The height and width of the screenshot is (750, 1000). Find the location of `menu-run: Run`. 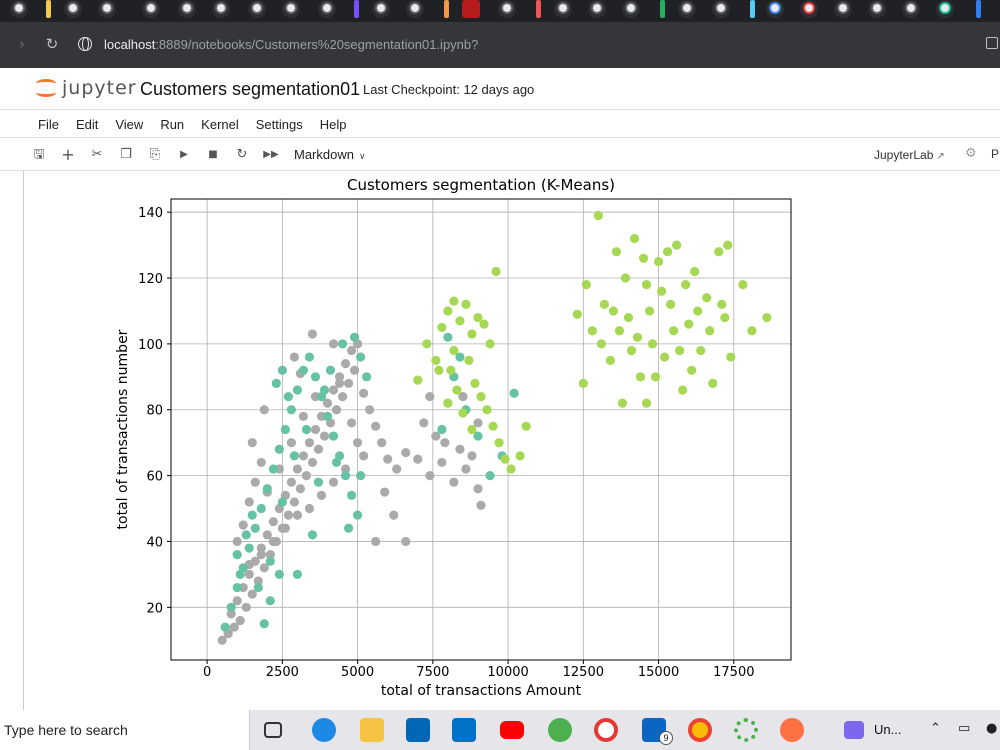

menu-run: Run is located at coordinates (172, 123).